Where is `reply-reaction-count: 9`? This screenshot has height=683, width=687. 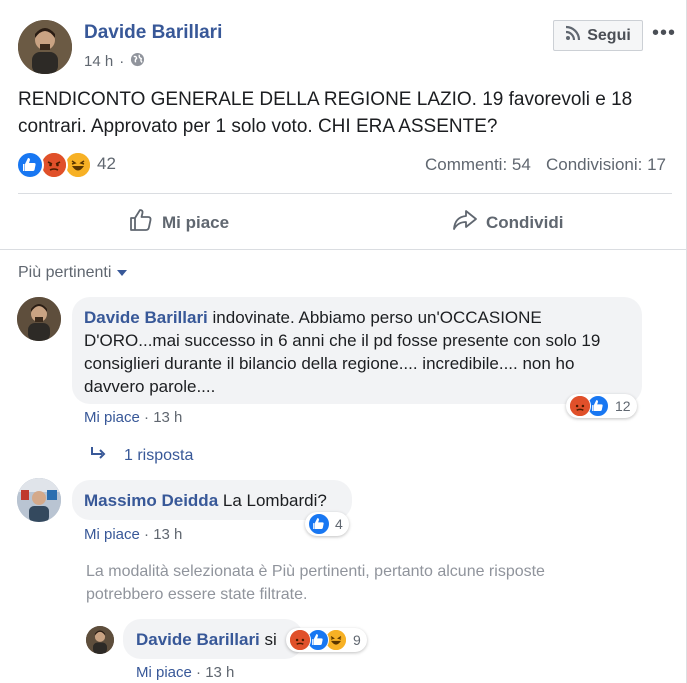
reply-reaction-count: 9 is located at coordinates (357, 640).